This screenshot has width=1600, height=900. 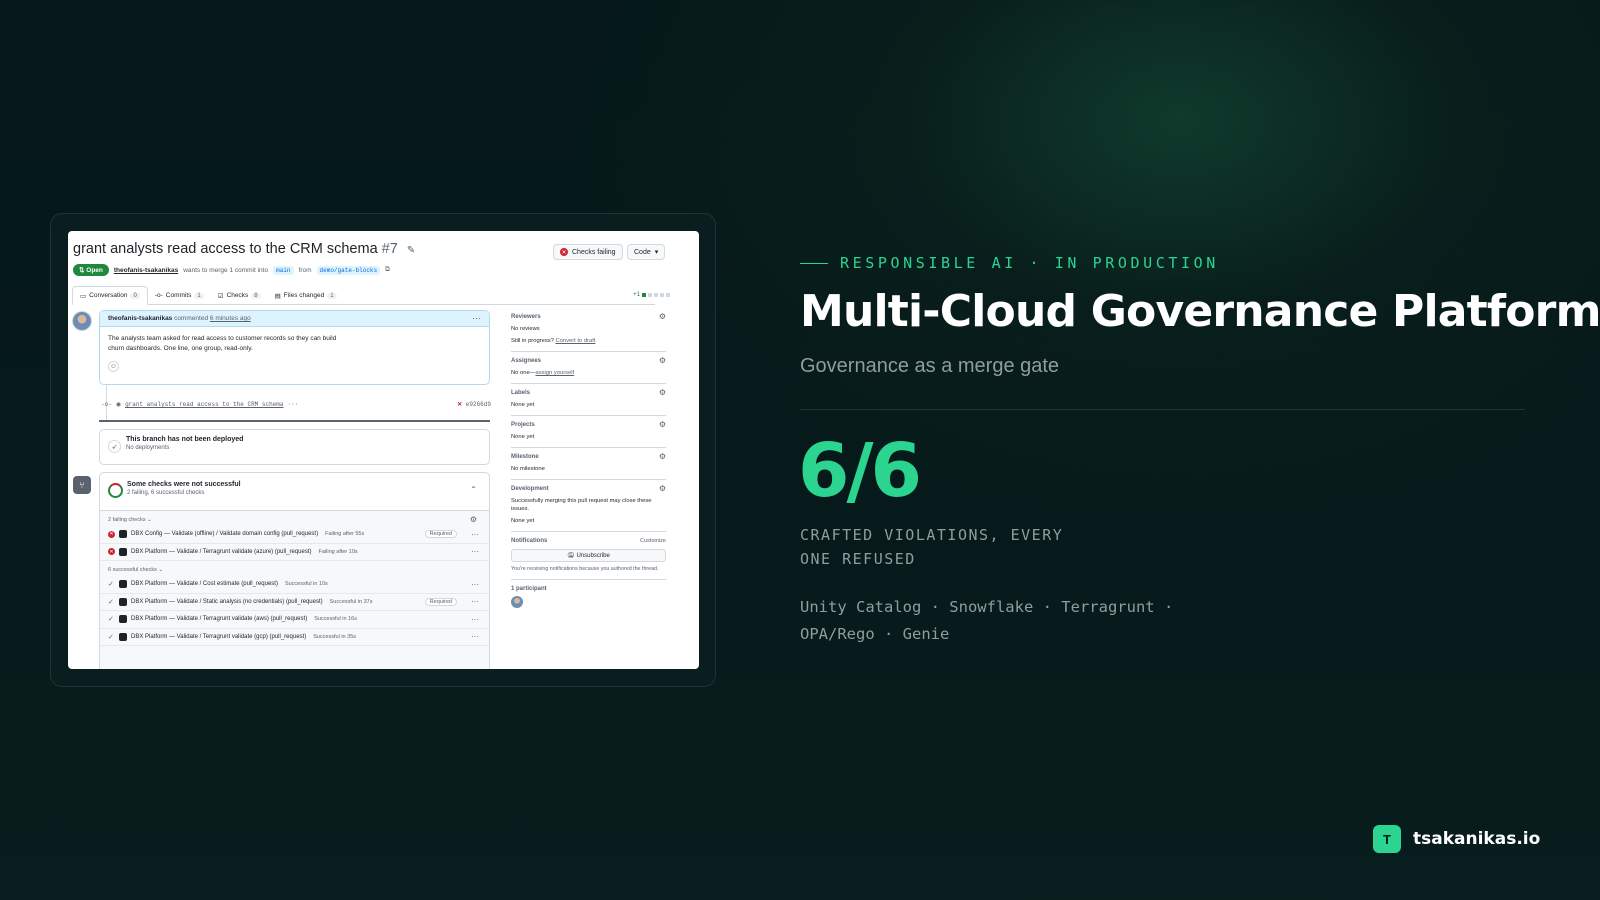 What do you see at coordinates (283, 270) in the screenshot?
I see `base-branch: main` at bounding box center [283, 270].